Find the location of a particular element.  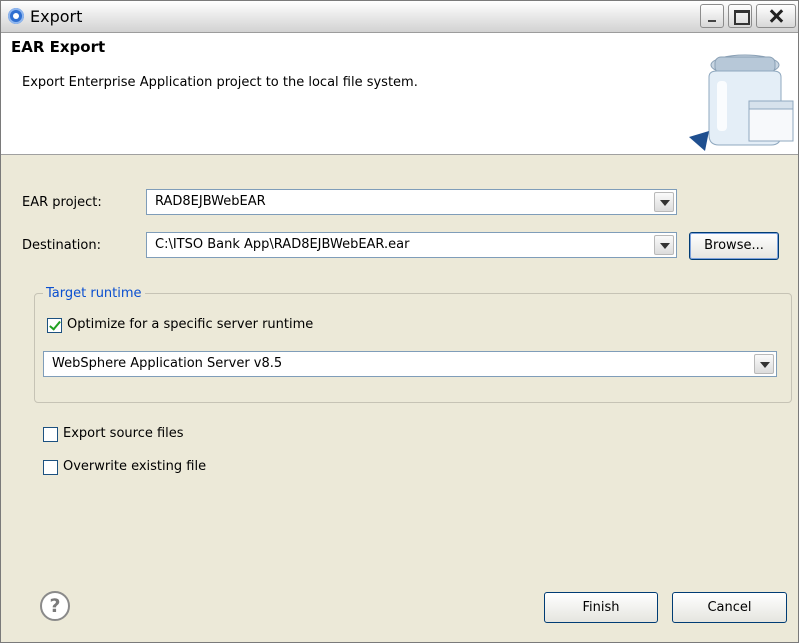

server-runtime-combo: WebSphere Application Server v8.5 is located at coordinates (410, 364).